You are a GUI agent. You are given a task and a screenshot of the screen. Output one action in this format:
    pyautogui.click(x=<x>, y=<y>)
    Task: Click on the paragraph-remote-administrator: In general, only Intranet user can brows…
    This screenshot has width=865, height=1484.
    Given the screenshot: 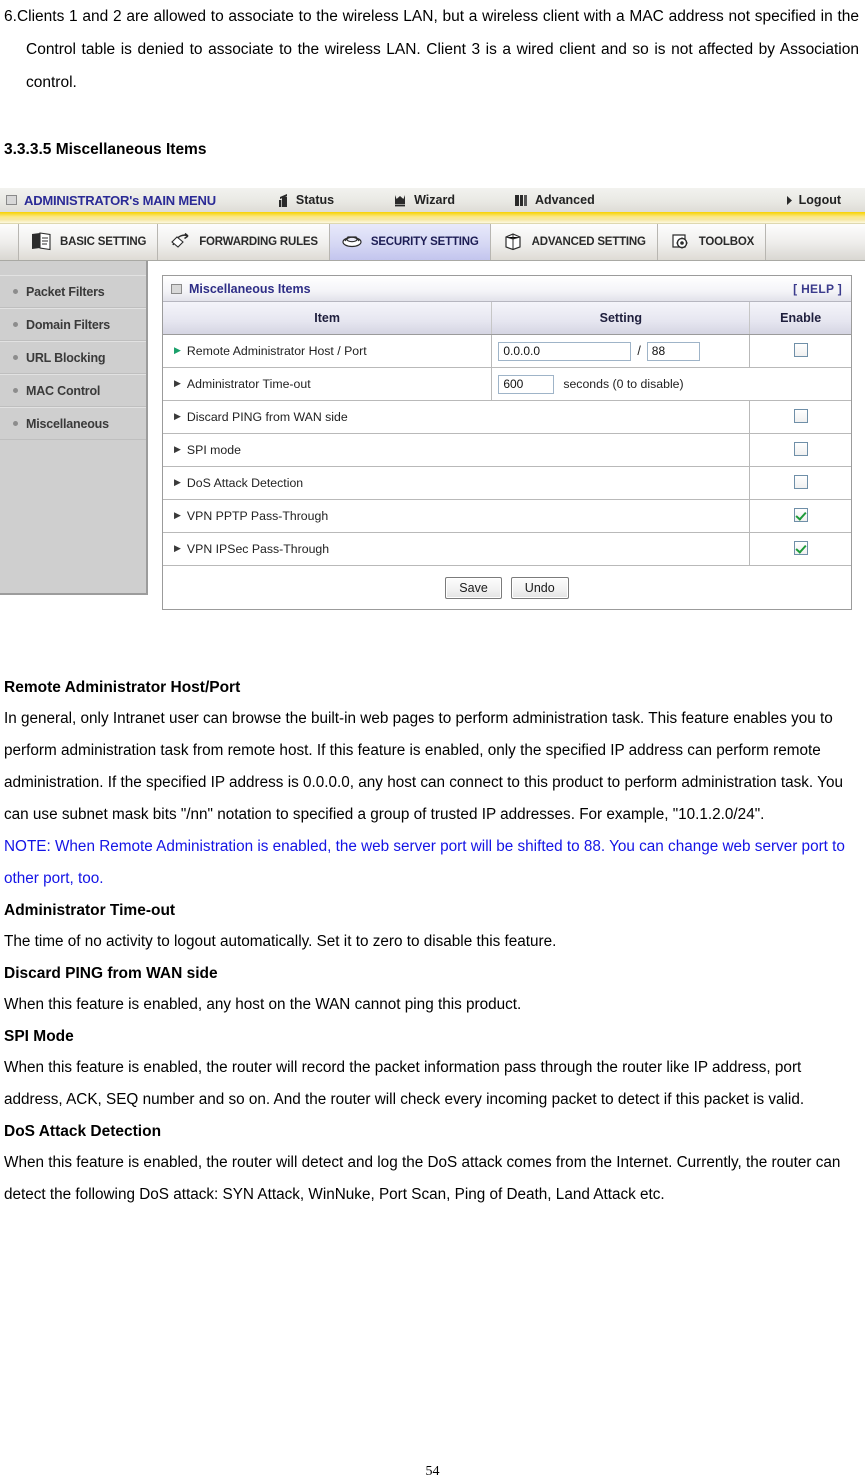 What is the action you would take?
    pyautogui.click(x=423, y=766)
    